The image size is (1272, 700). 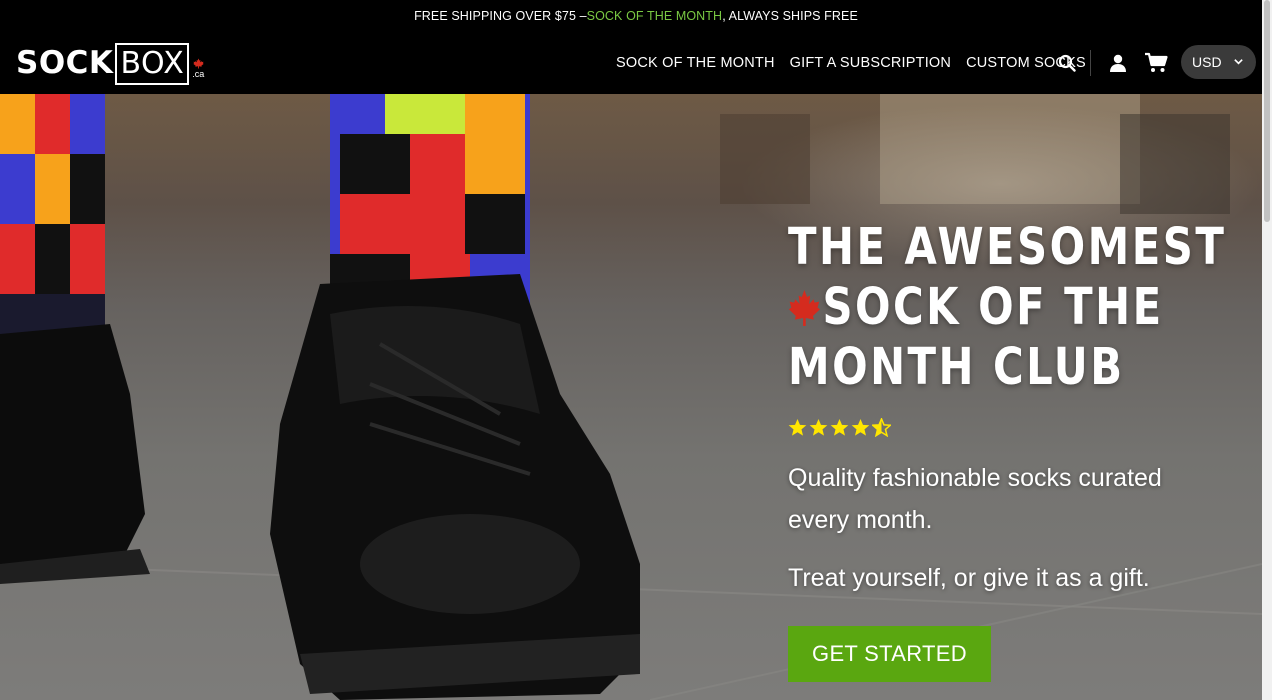 What do you see at coordinates (152, 64) in the screenshot?
I see `logo-text-box: BOX` at bounding box center [152, 64].